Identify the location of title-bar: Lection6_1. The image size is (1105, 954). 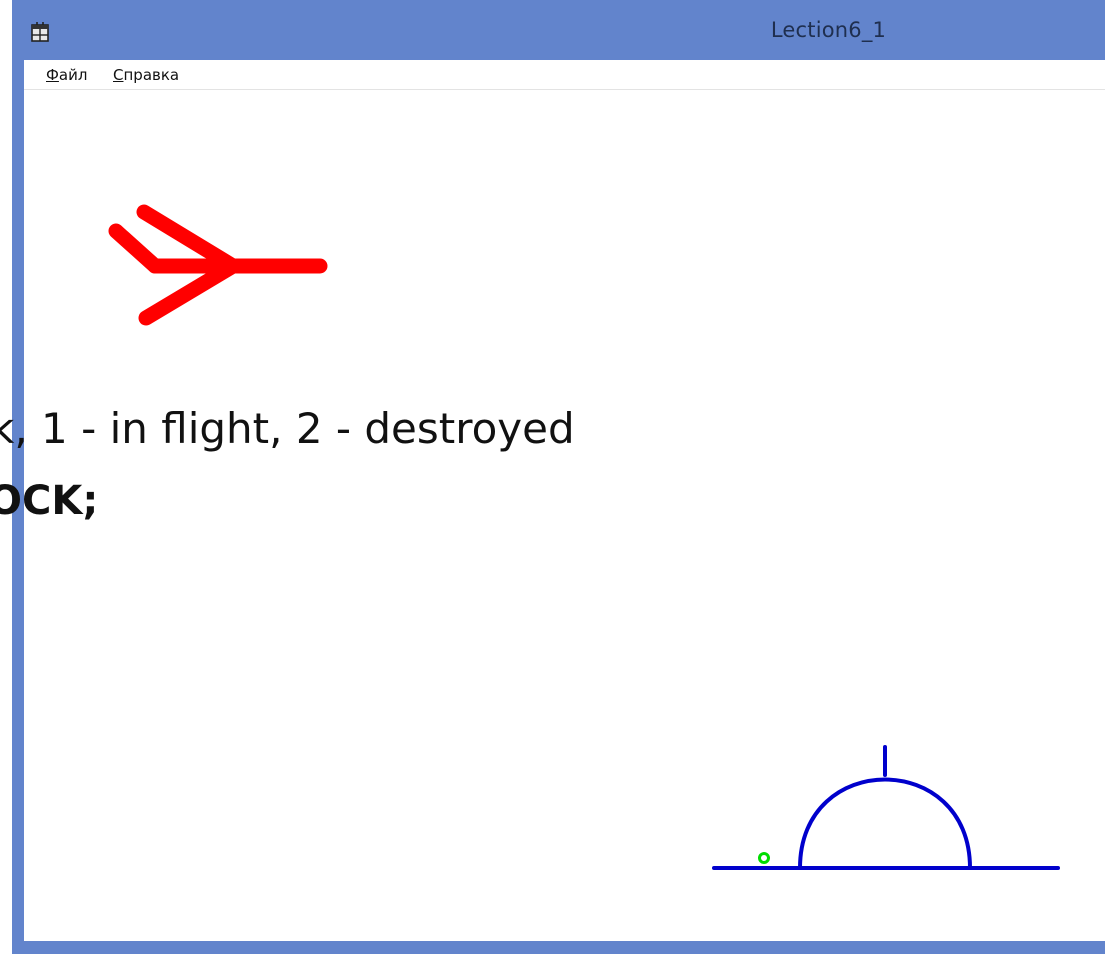
(558, 30).